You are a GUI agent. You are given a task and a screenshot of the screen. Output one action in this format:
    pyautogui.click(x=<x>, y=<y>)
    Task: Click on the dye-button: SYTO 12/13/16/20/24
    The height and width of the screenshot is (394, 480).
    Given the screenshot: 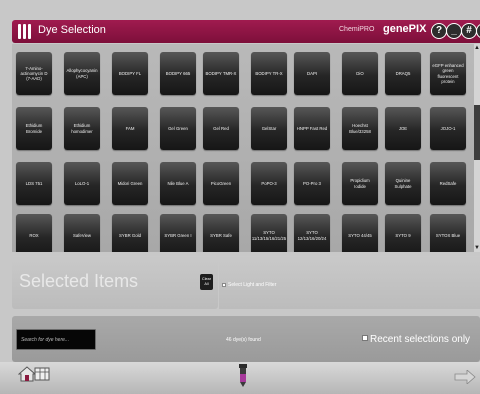 What is the action you would take?
    pyautogui.click(x=312, y=233)
    